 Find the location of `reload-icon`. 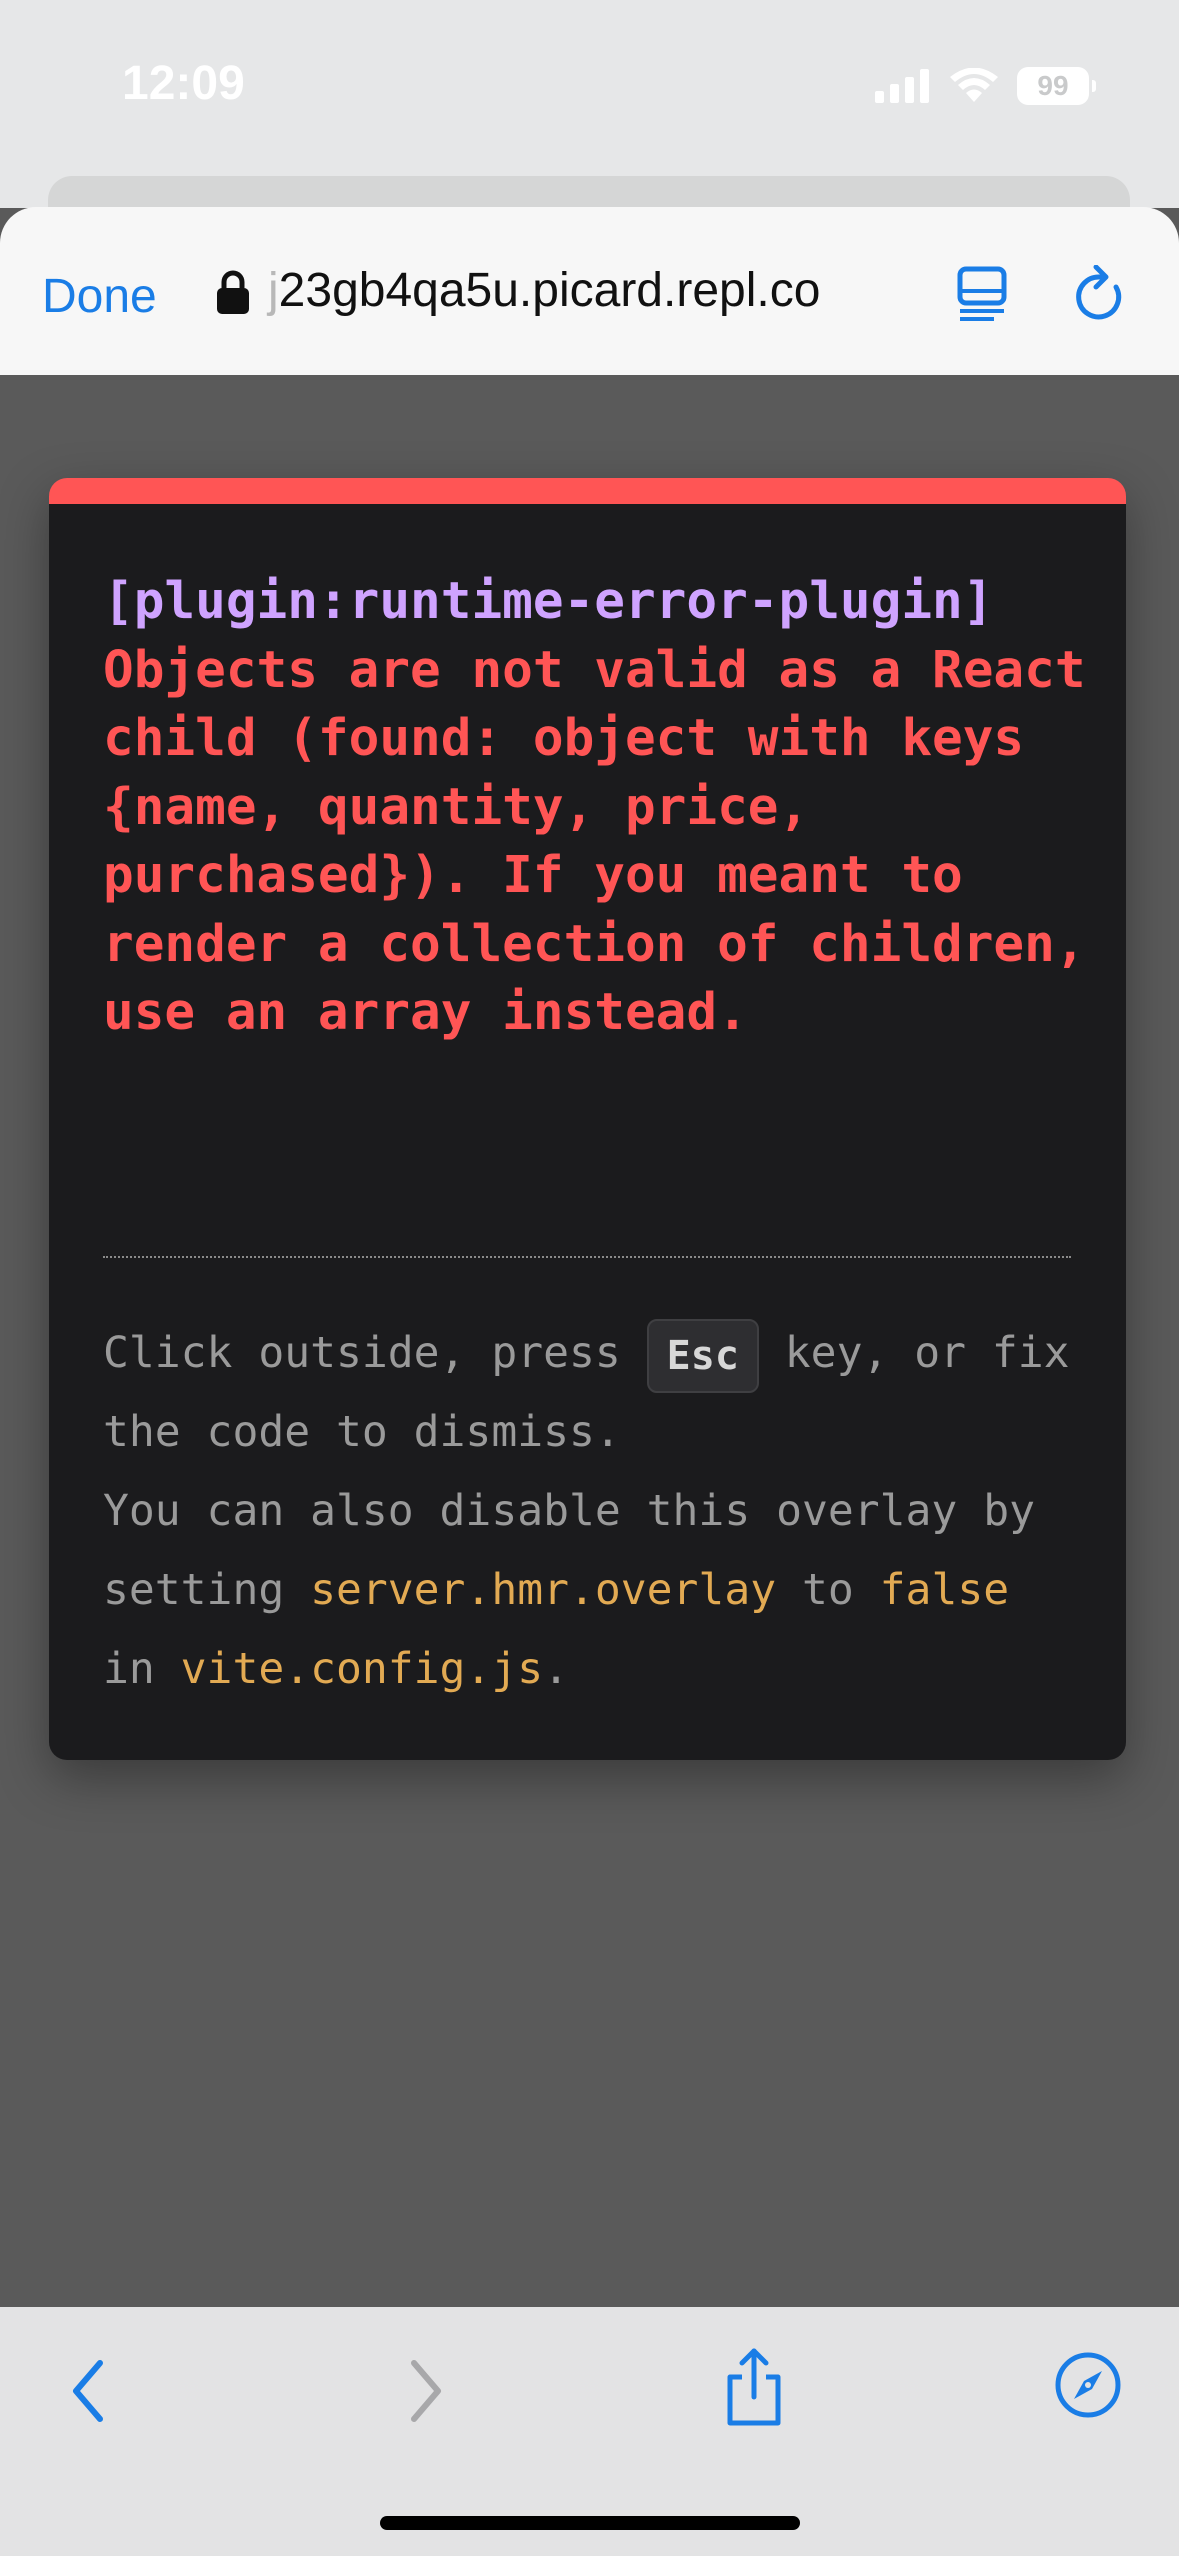

reload-icon is located at coordinates (1100, 294).